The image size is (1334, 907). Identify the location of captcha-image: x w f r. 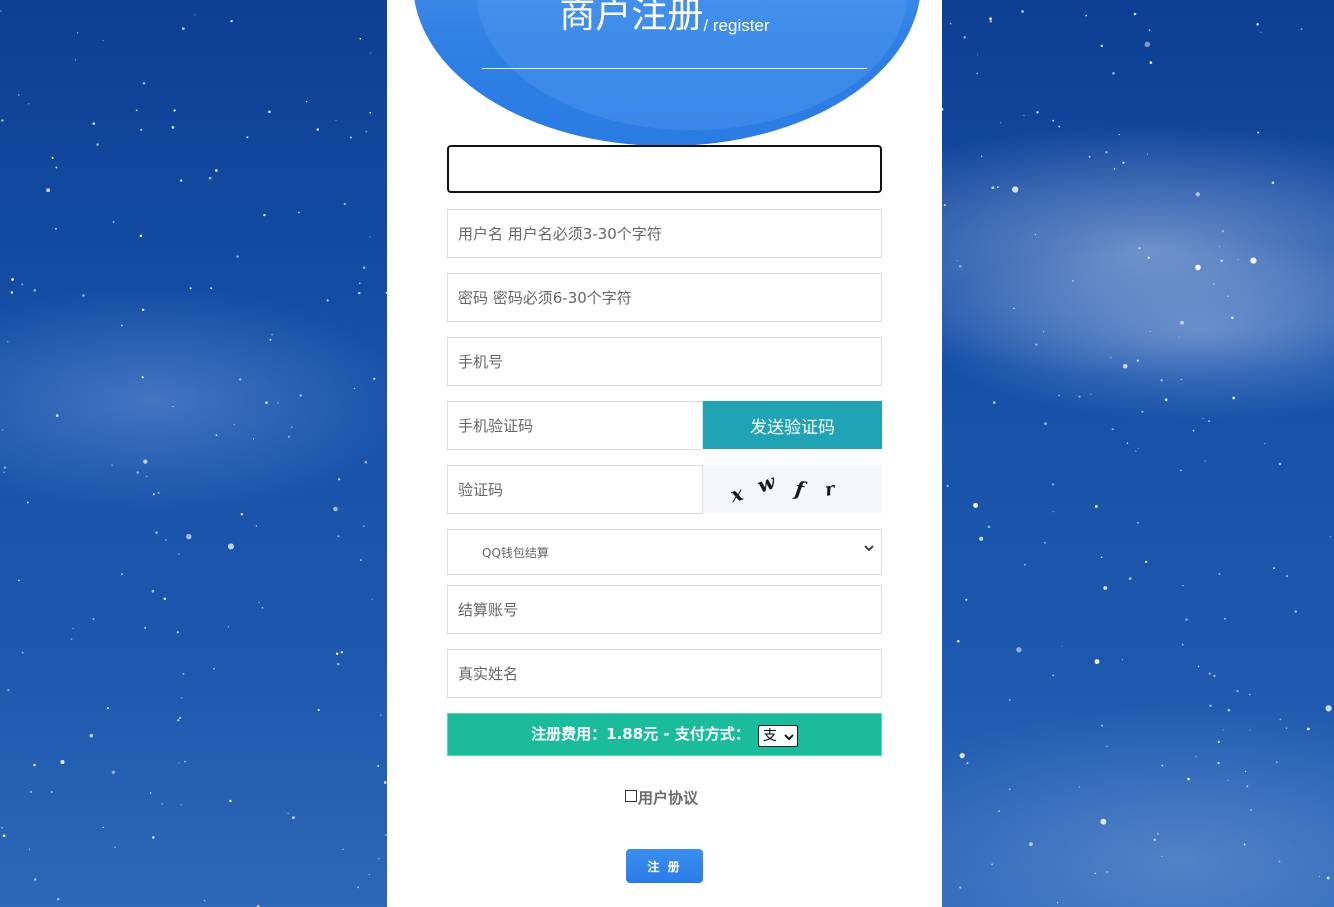
(792, 489).